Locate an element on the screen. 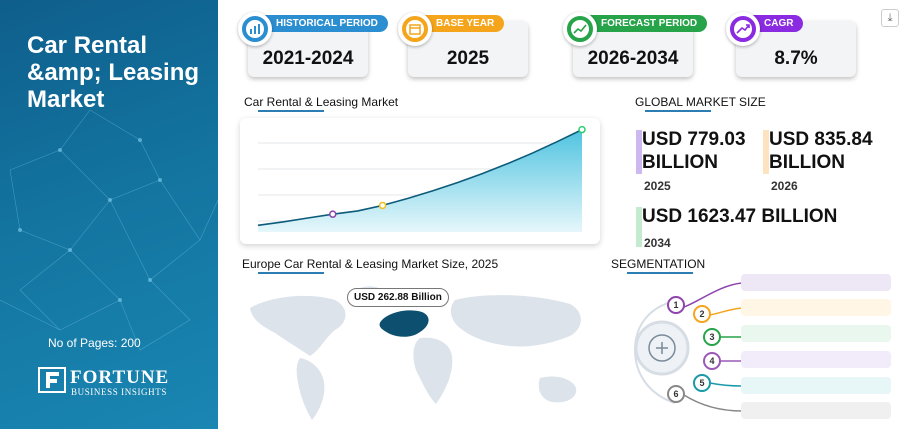 The image size is (907, 429). page-count: No of Pages: 200 is located at coordinates (94, 343).